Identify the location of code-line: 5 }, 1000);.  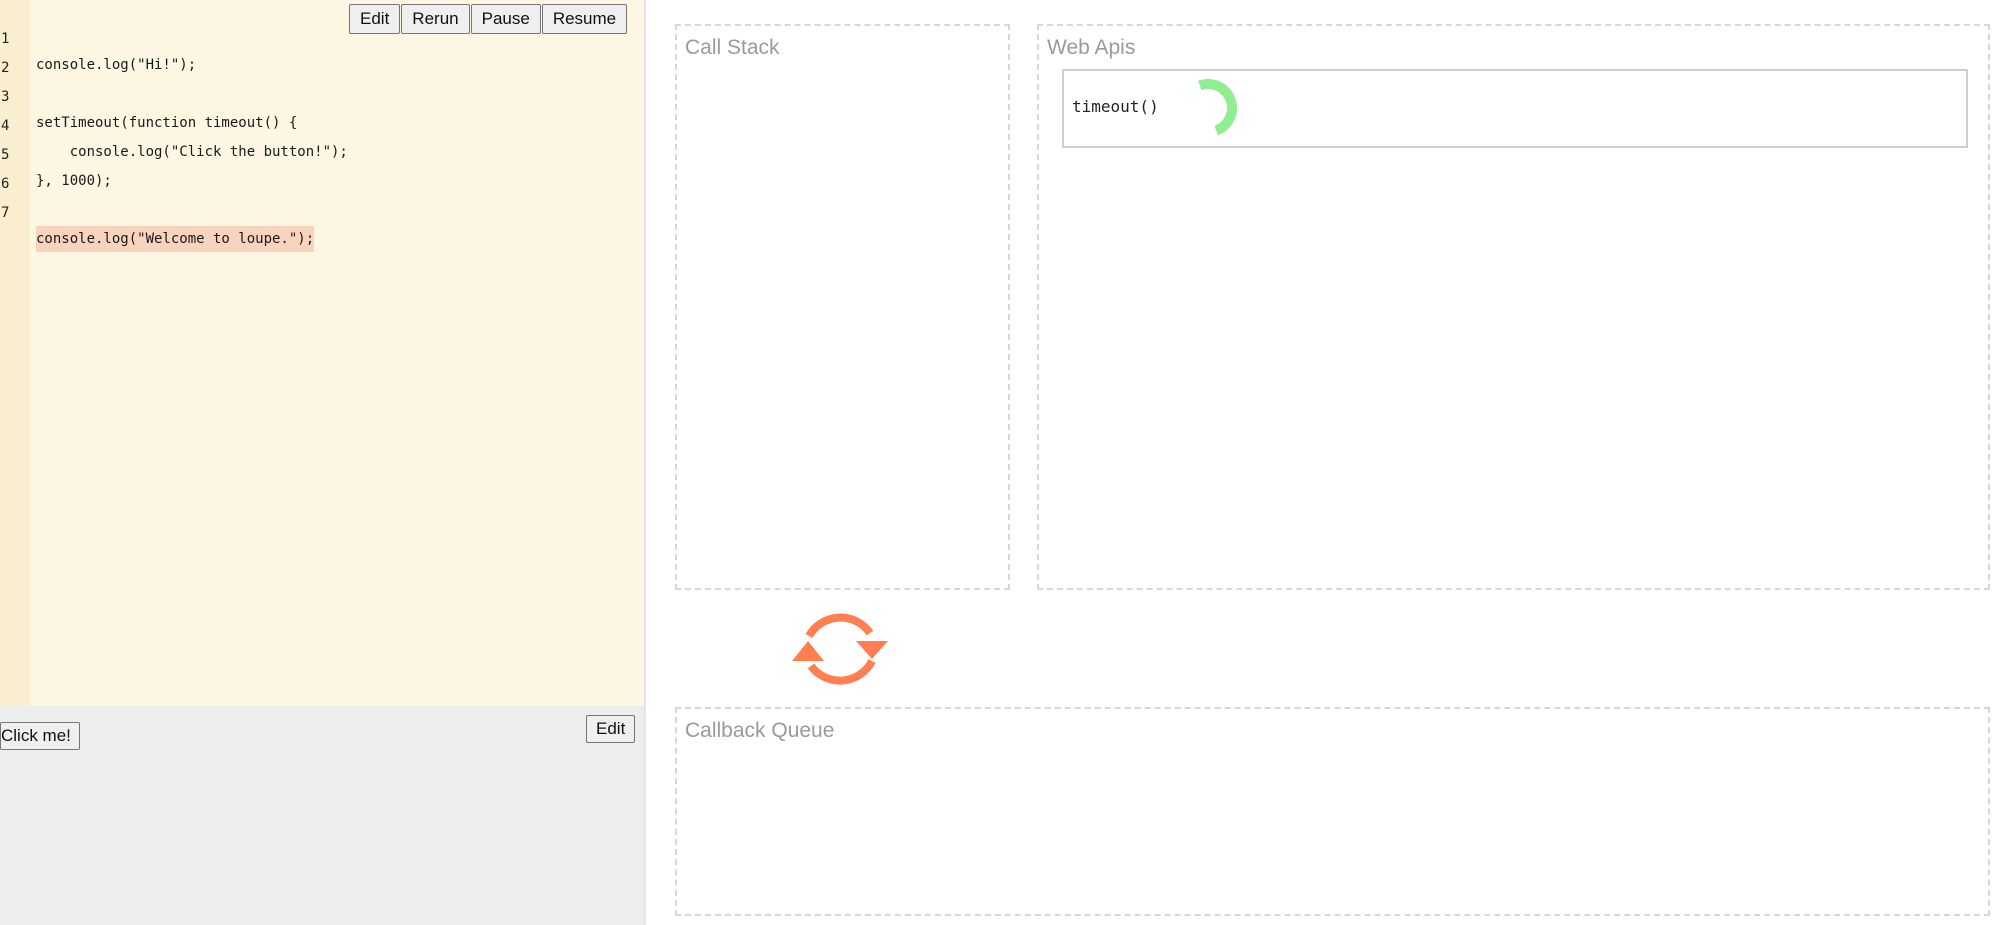
(320, 152).